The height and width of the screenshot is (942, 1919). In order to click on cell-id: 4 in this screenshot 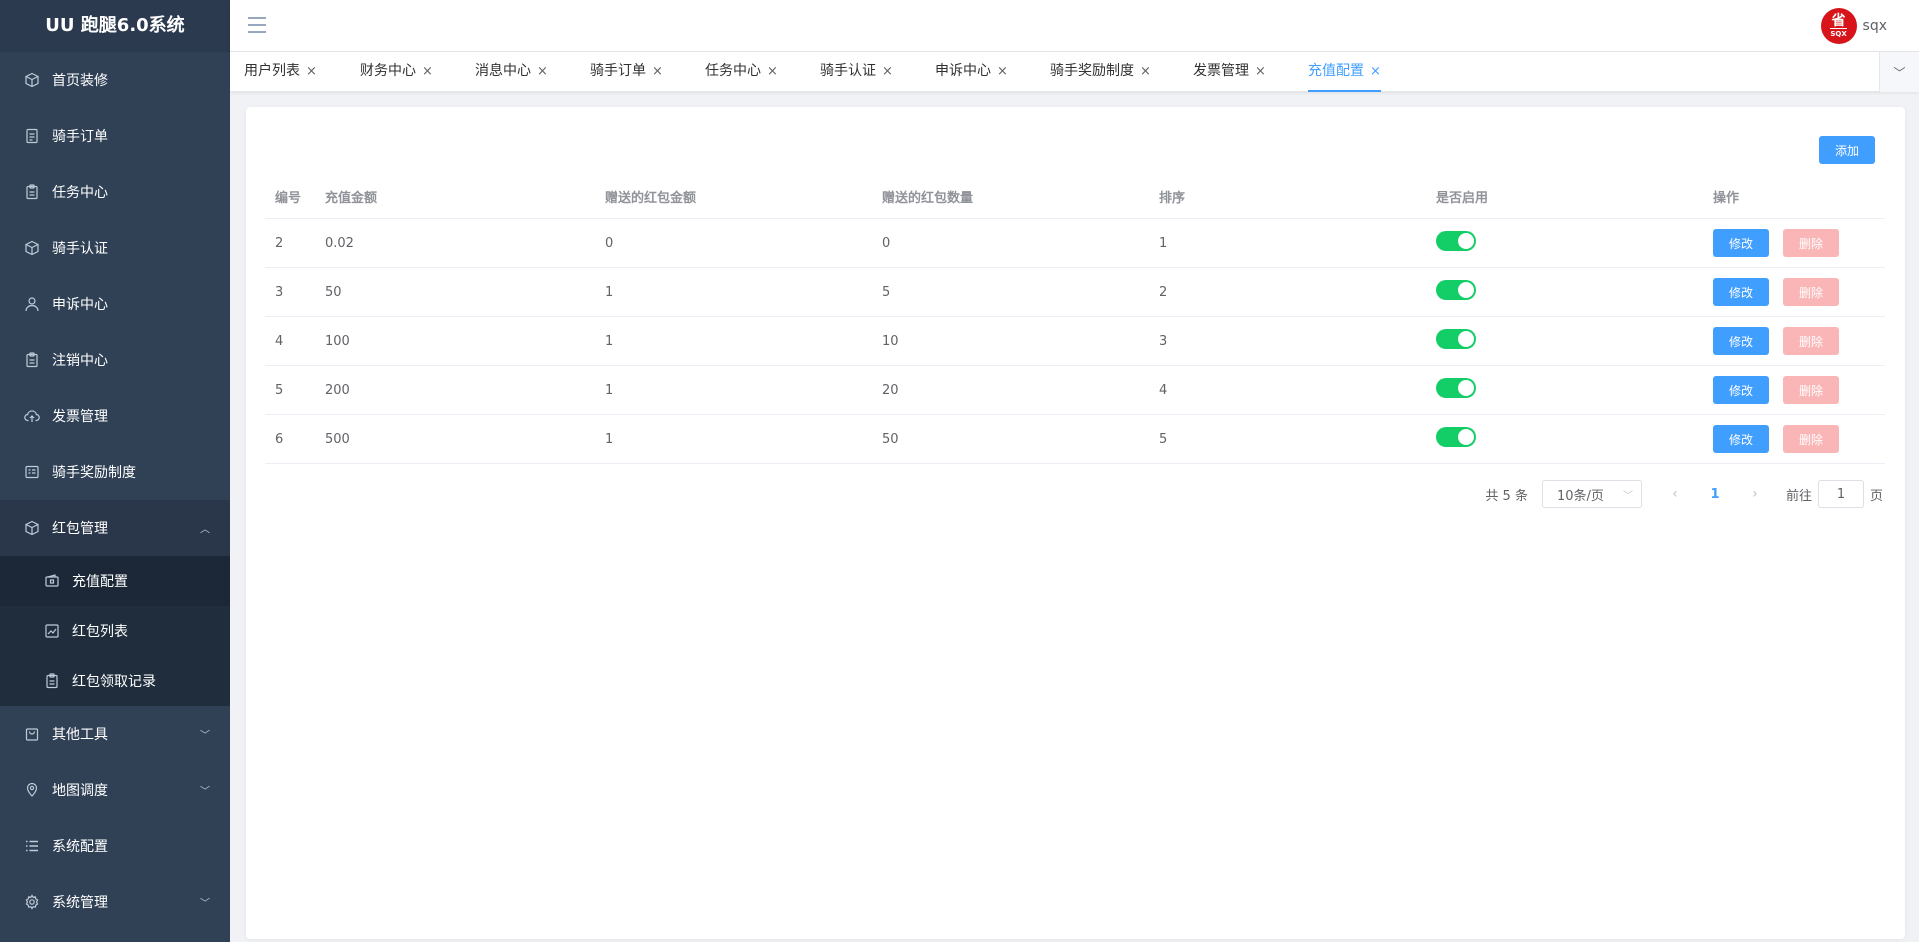, I will do `click(279, 341)`.